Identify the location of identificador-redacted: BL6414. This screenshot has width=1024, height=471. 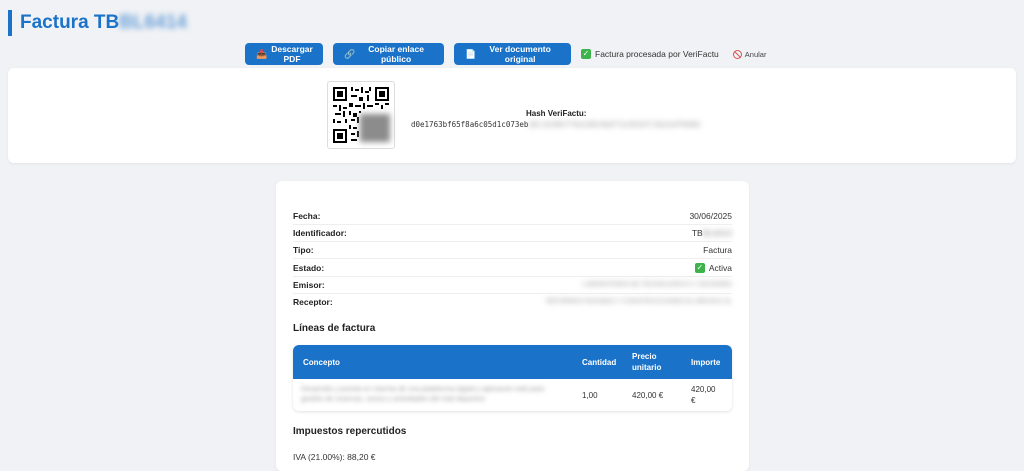
(717, 232).